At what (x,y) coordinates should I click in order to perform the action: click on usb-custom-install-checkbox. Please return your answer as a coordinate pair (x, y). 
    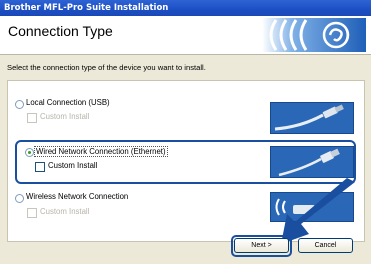
    Looking at the image, I should click on (32, 118).